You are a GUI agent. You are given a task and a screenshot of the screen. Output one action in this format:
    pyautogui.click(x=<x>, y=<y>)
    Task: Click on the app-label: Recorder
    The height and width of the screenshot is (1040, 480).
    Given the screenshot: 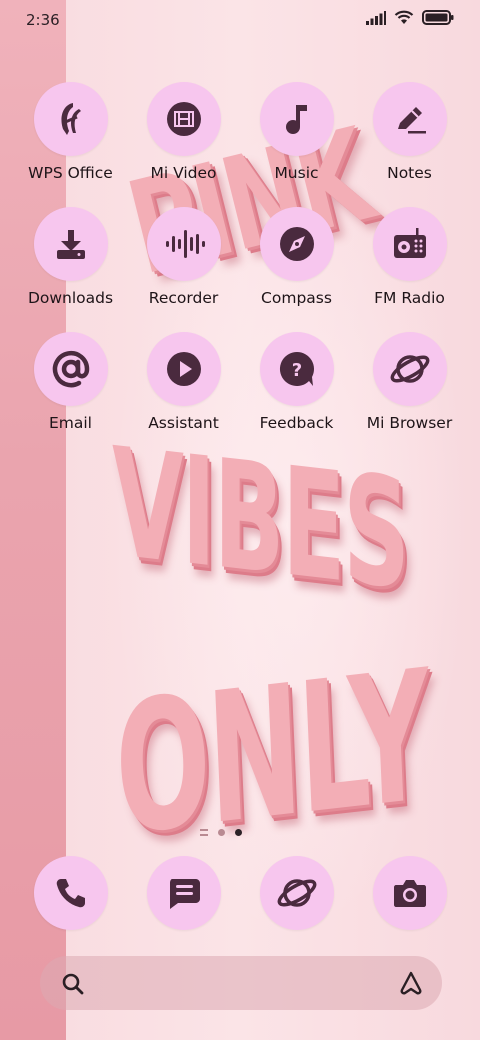 What is the action you would take?
    pyautogui.click(x=183, y=298)
    